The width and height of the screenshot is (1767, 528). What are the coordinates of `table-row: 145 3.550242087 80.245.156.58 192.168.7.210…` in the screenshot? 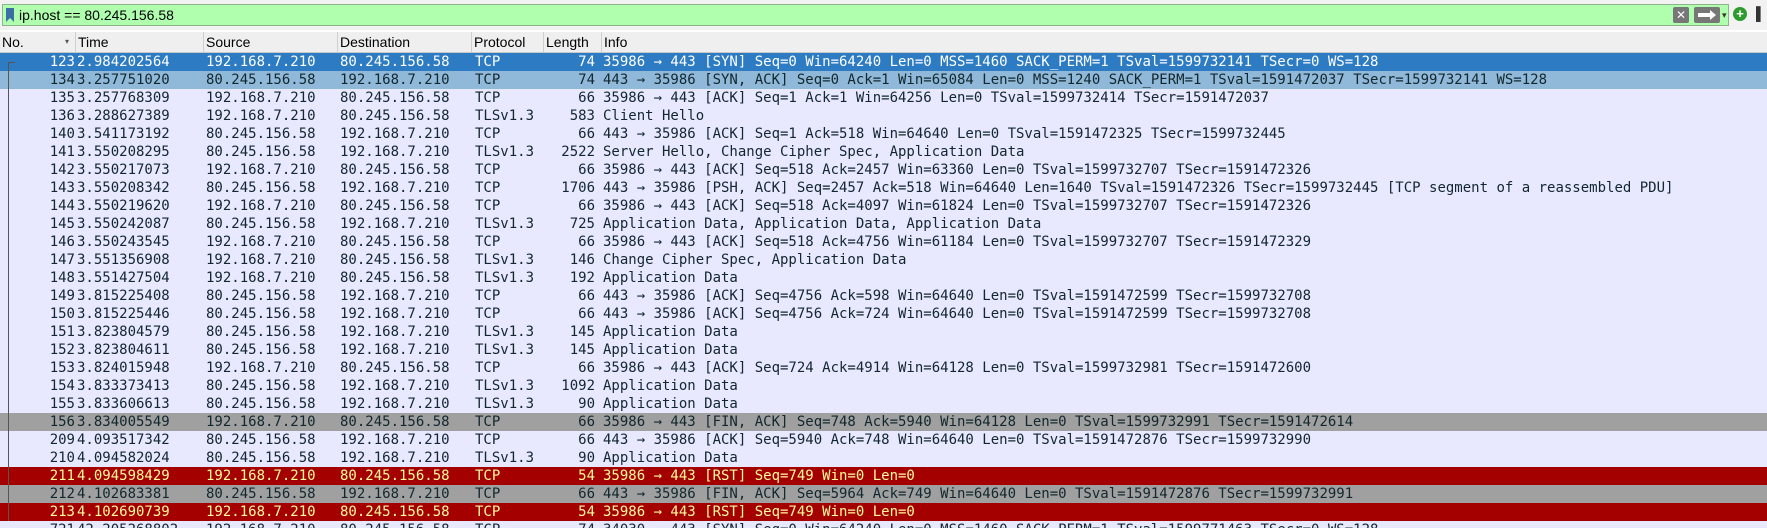 It's located at (883, 224).